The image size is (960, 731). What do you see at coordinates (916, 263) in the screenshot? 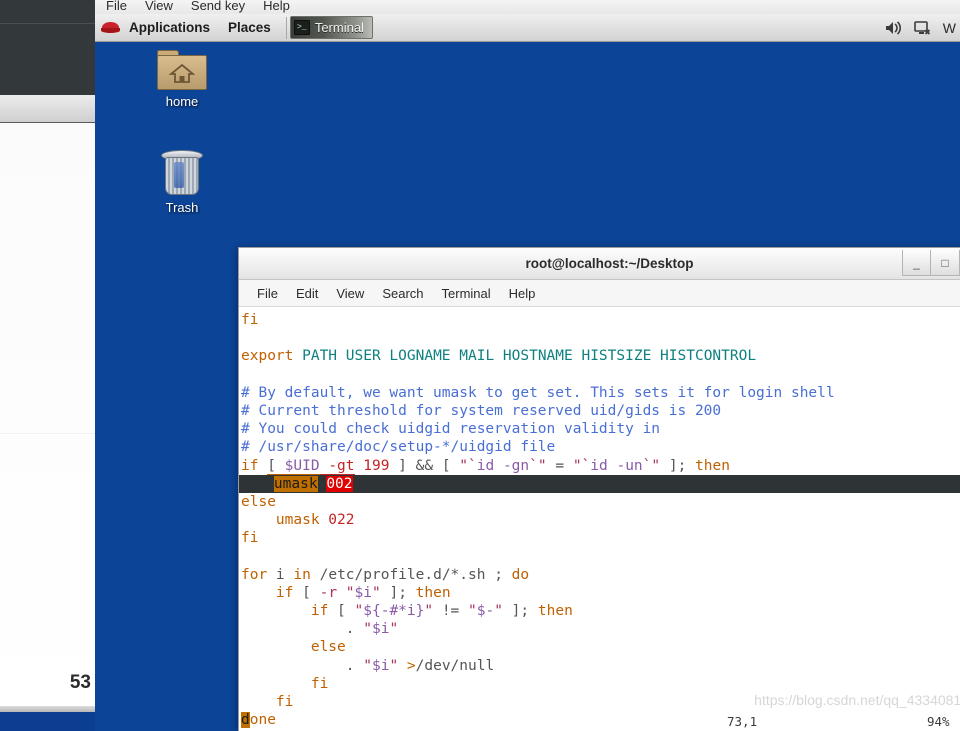
I see `minimize-button: _` at bounding box center [916, 263].